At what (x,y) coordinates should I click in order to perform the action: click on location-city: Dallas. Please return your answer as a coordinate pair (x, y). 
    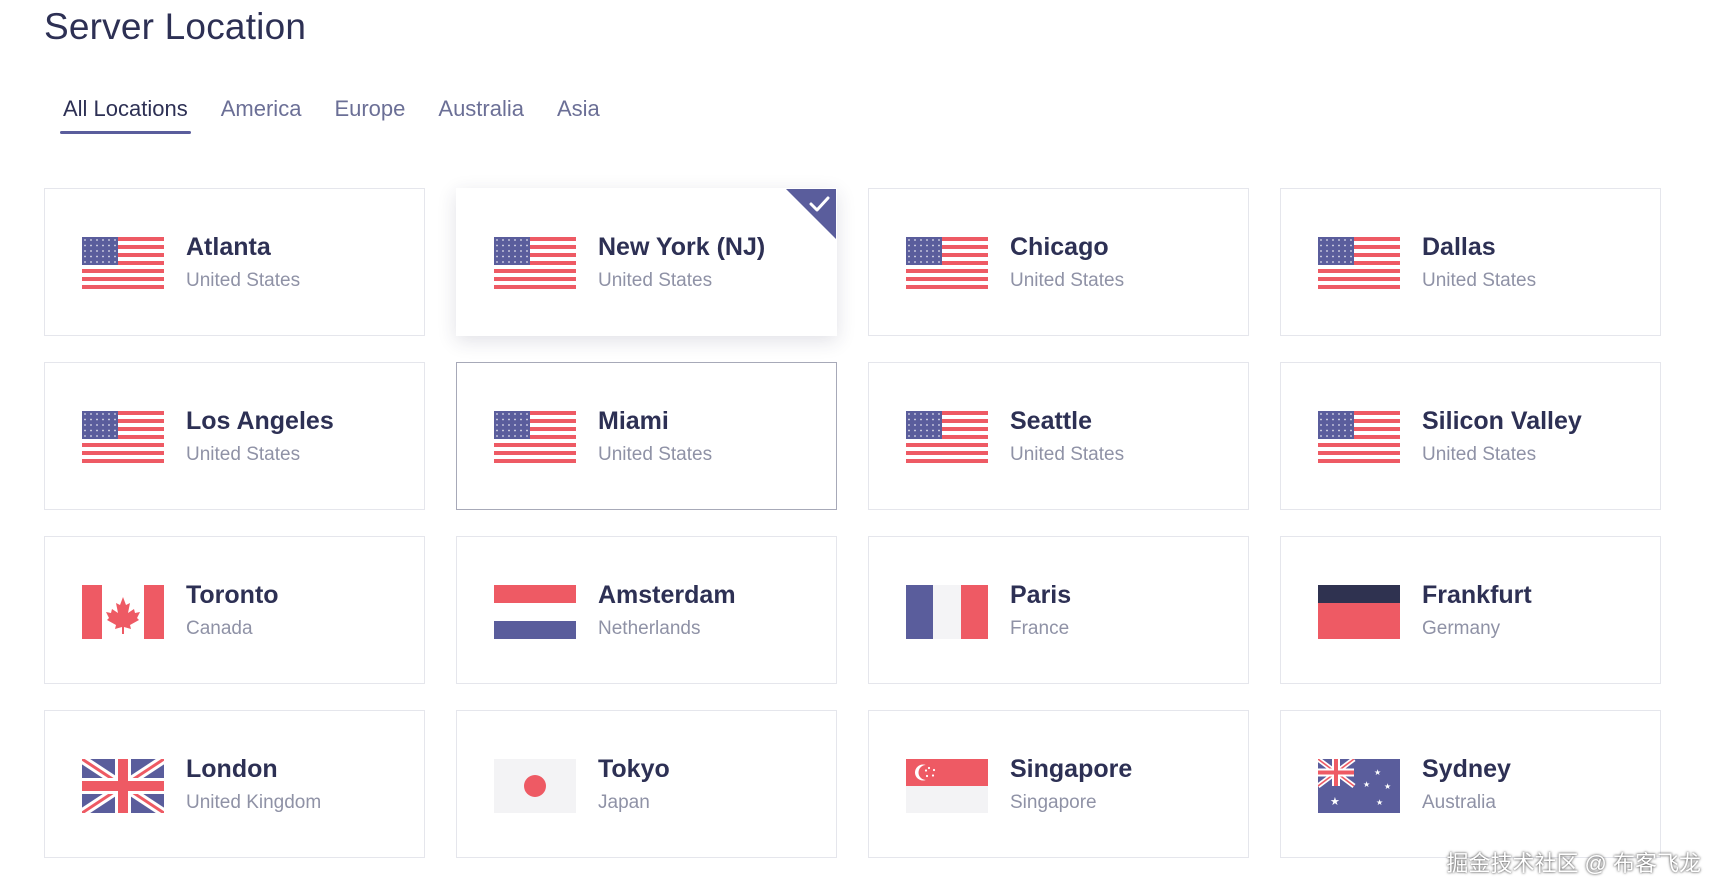
    Looking at the image, I should click on (1459, 247).